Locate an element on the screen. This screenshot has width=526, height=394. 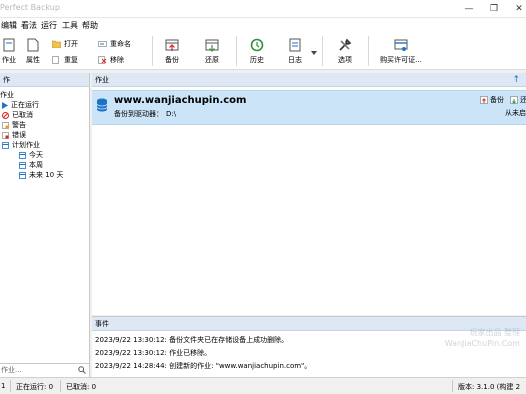
jobs-header-label: 作业 is located at coordinates (102, 80).